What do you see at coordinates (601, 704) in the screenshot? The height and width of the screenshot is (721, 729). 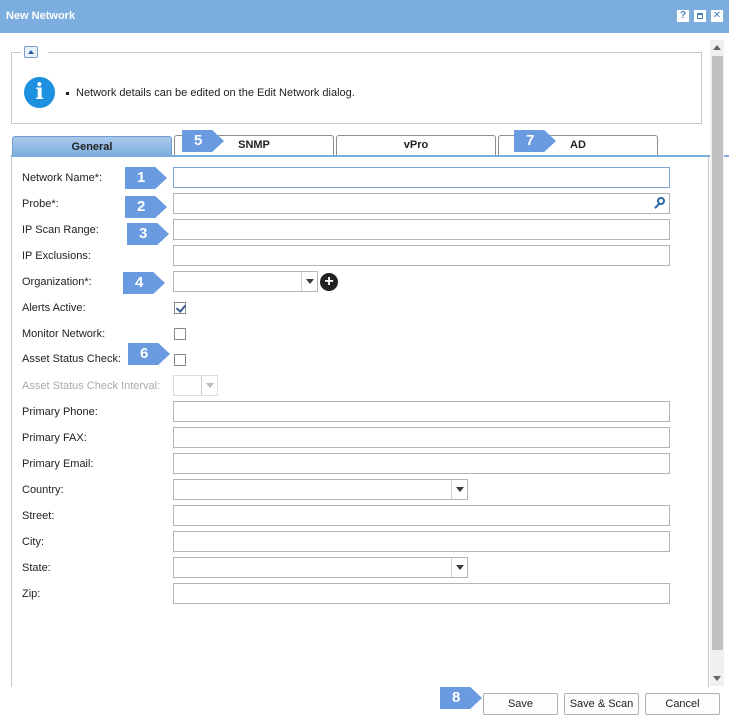 I see `save-and-scan-button: Save & Scan` at bounding box center [601, 704].